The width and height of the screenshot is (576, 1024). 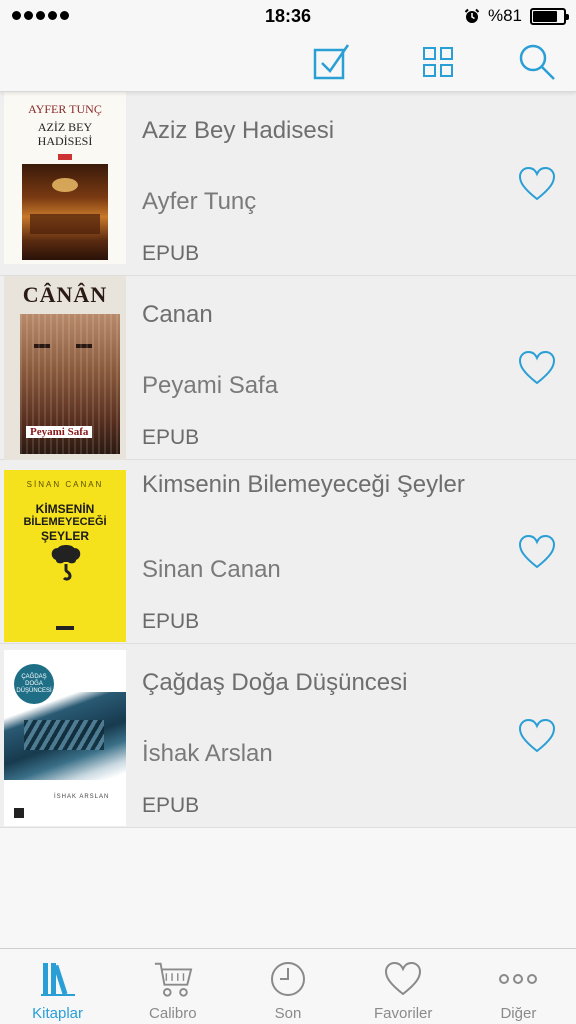 I want to click on tab-label: Calibro, so click(x=173, y=1013).